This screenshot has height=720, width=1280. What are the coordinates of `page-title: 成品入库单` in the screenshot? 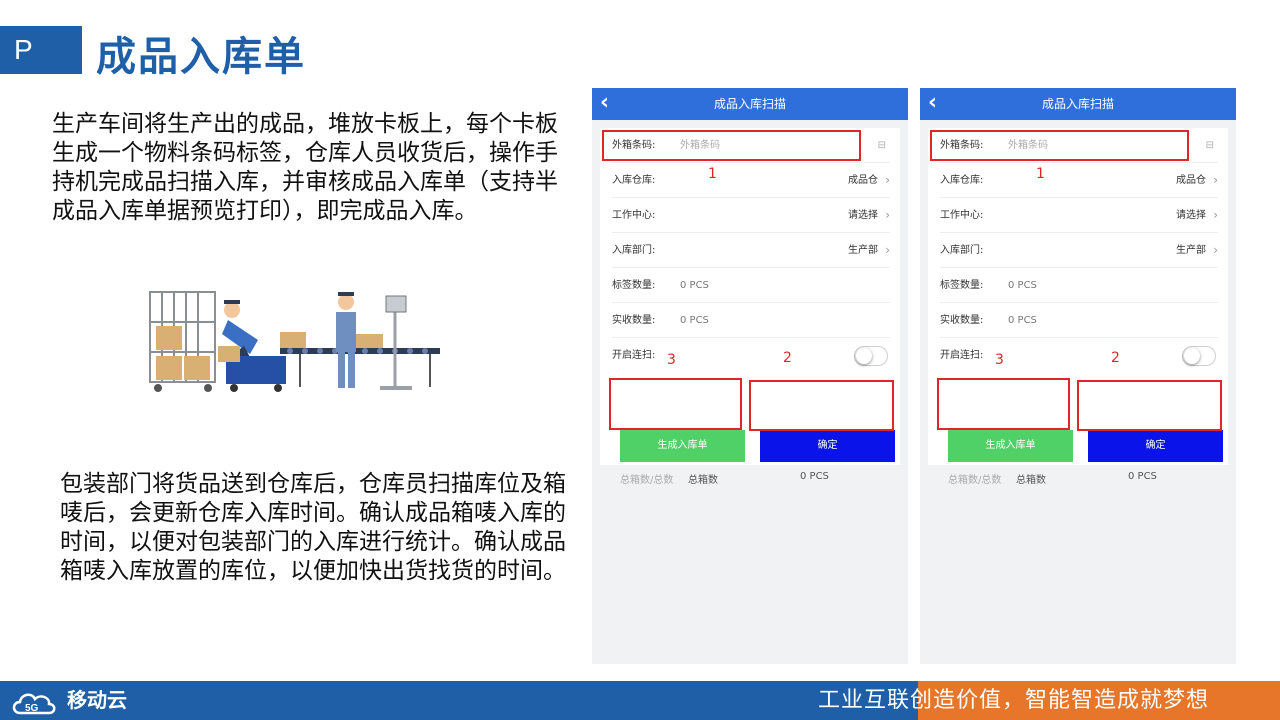 It's located at (201, 57).